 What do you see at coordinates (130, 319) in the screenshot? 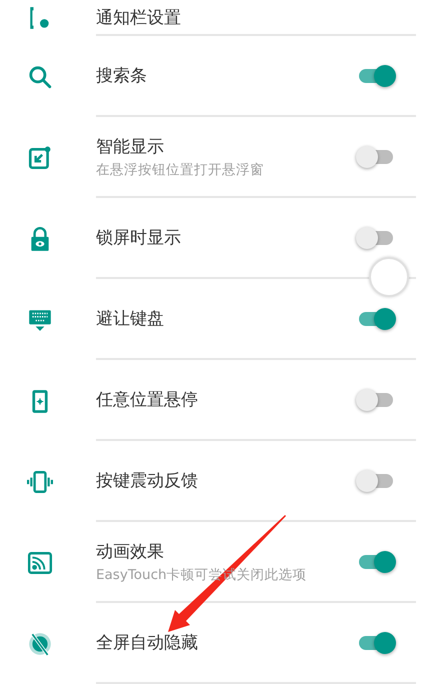
I see `setting-title: 避让键盘` at bounding box center [130, 319].